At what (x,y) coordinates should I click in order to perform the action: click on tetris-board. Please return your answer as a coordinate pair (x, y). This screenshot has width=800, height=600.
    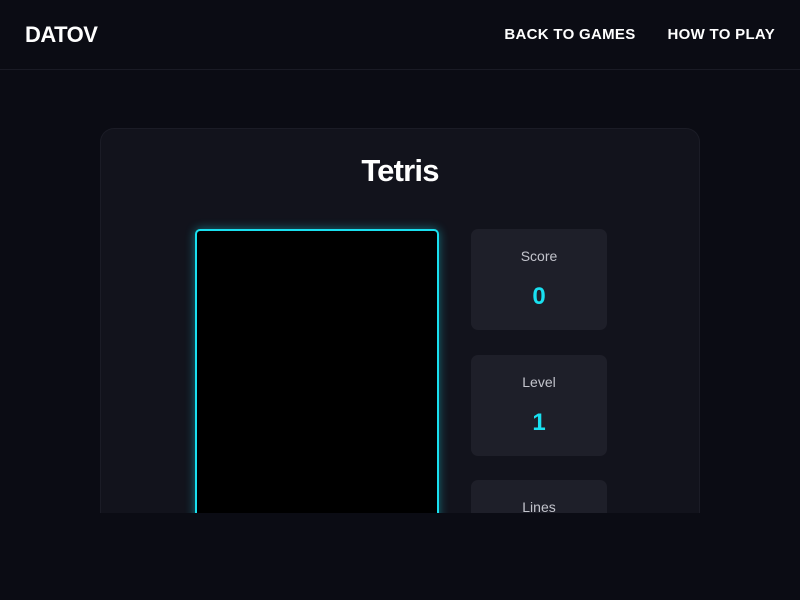
    Looking at the image, I should click on (317, 371).